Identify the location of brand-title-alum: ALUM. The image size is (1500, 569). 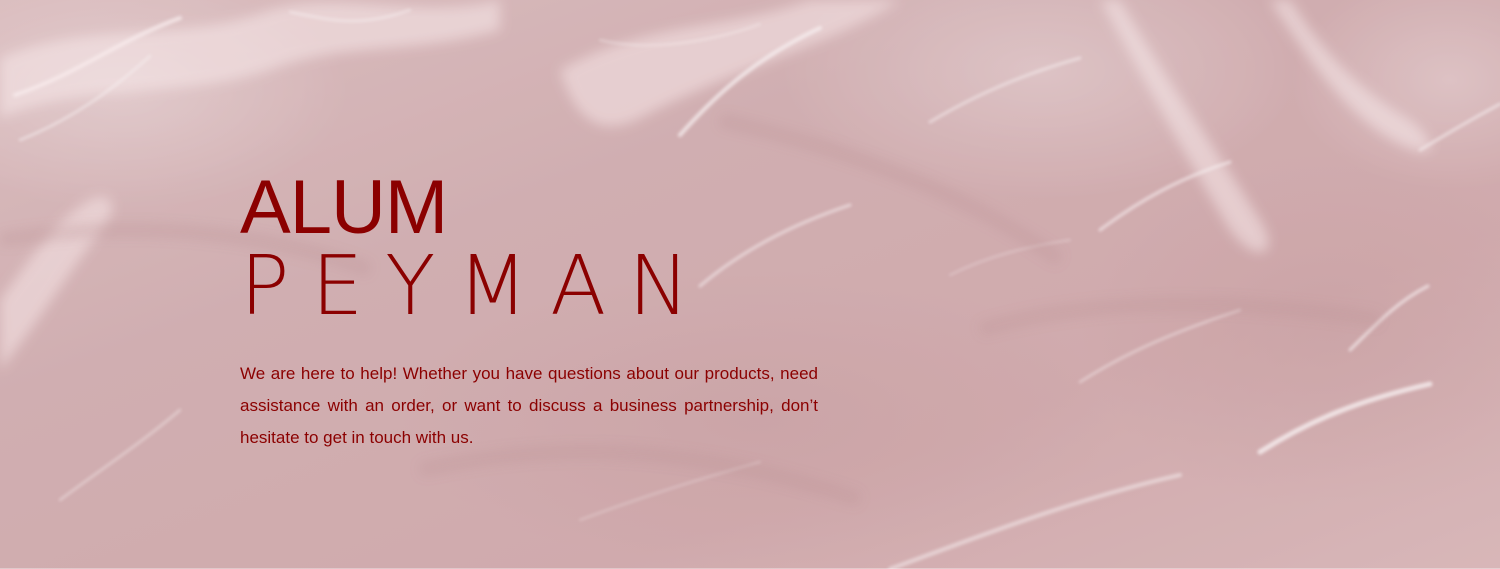
(344, 207).